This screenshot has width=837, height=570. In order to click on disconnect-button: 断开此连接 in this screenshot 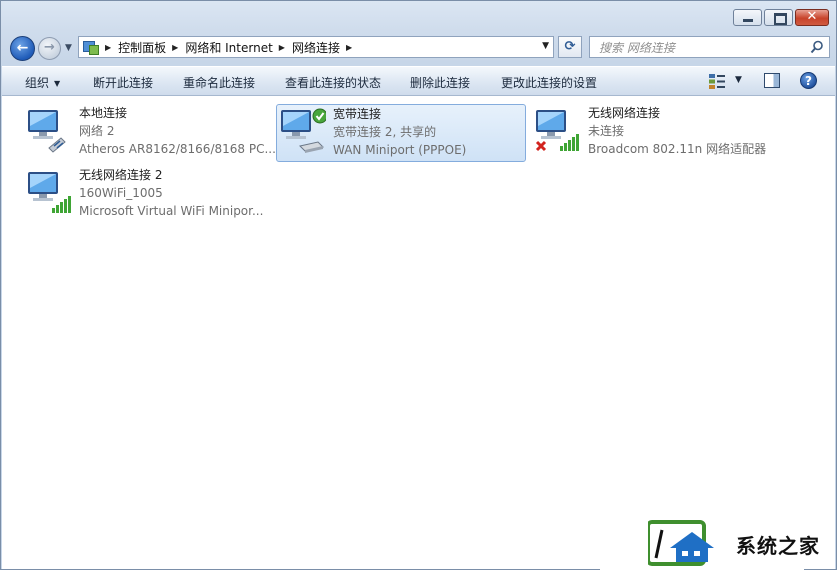, I will do `click(123, 82)`.